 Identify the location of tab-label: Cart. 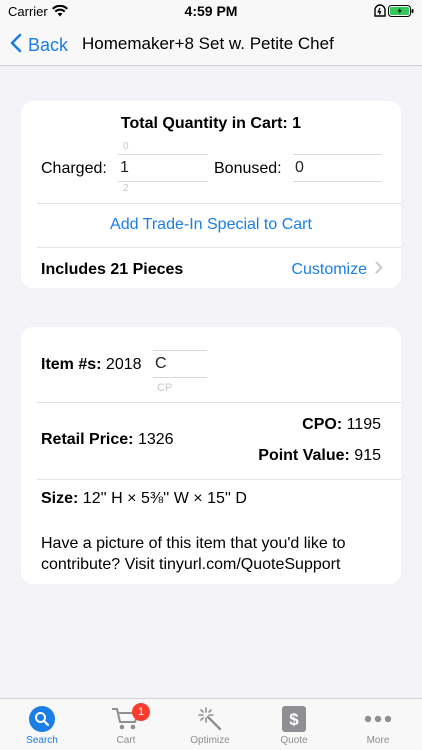
(126, 740).